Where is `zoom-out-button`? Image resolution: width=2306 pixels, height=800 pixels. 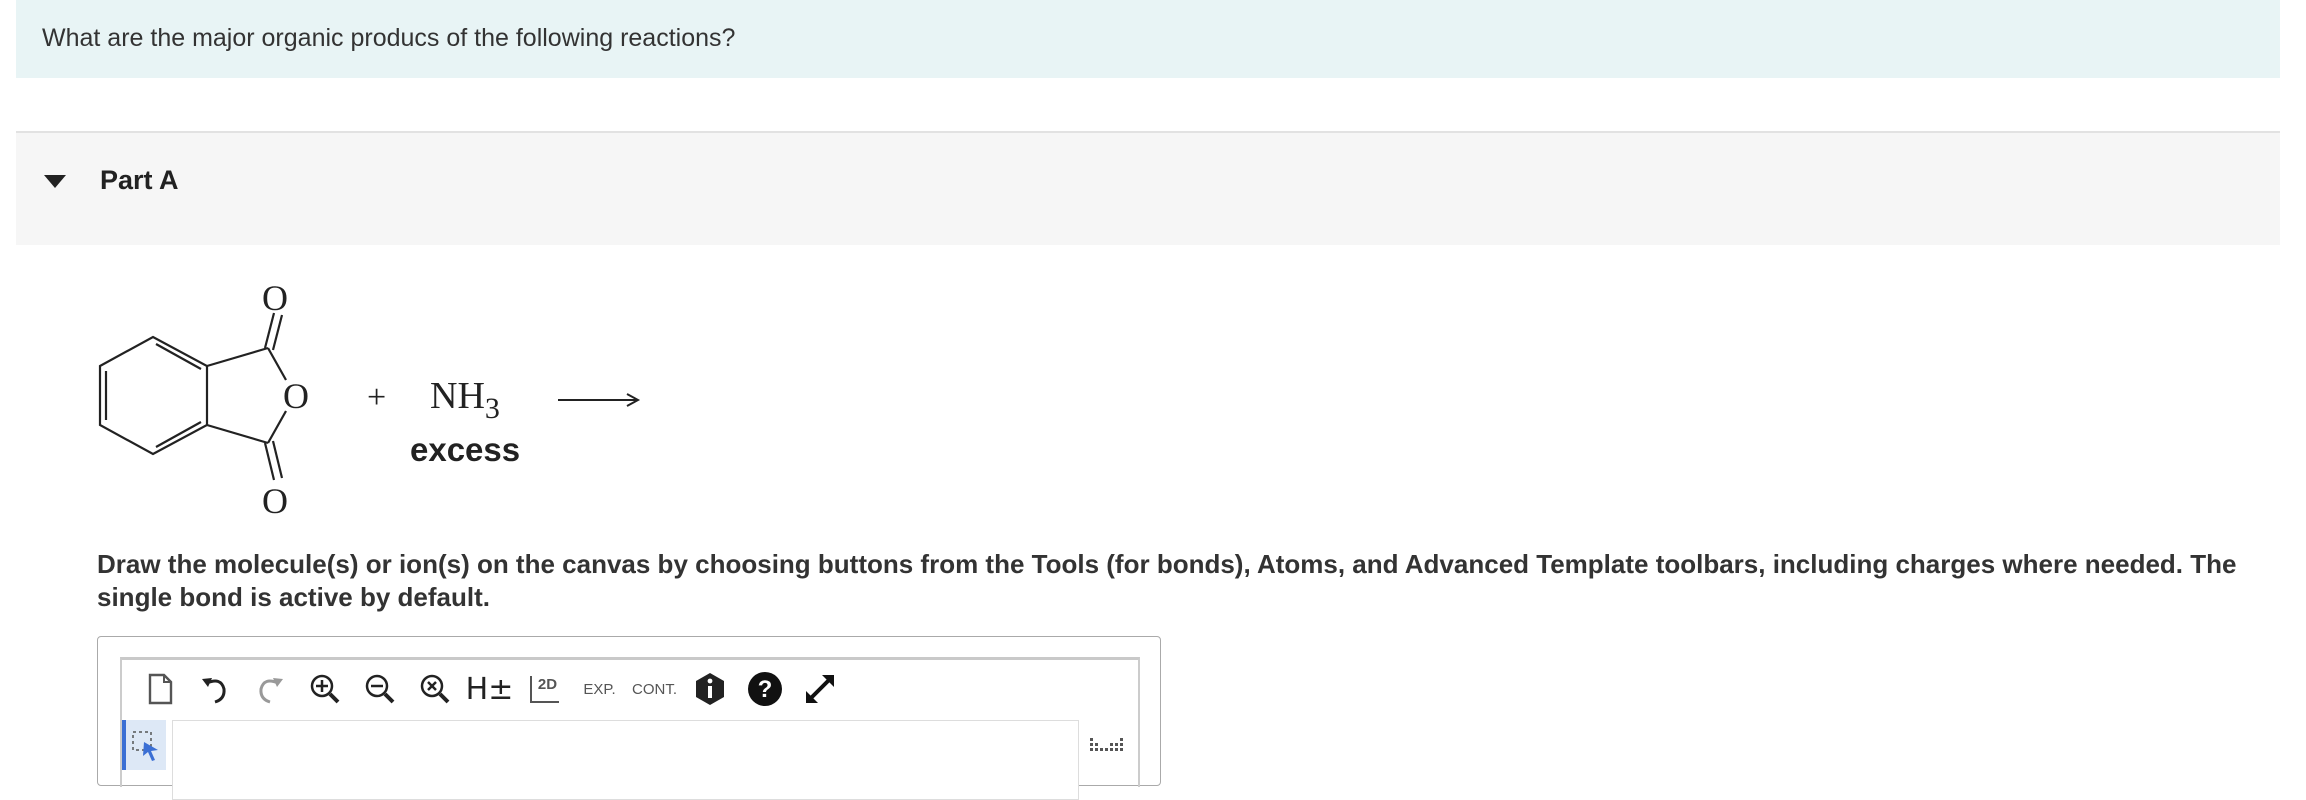 zoom-out-button is located at coordinates (379, 689).